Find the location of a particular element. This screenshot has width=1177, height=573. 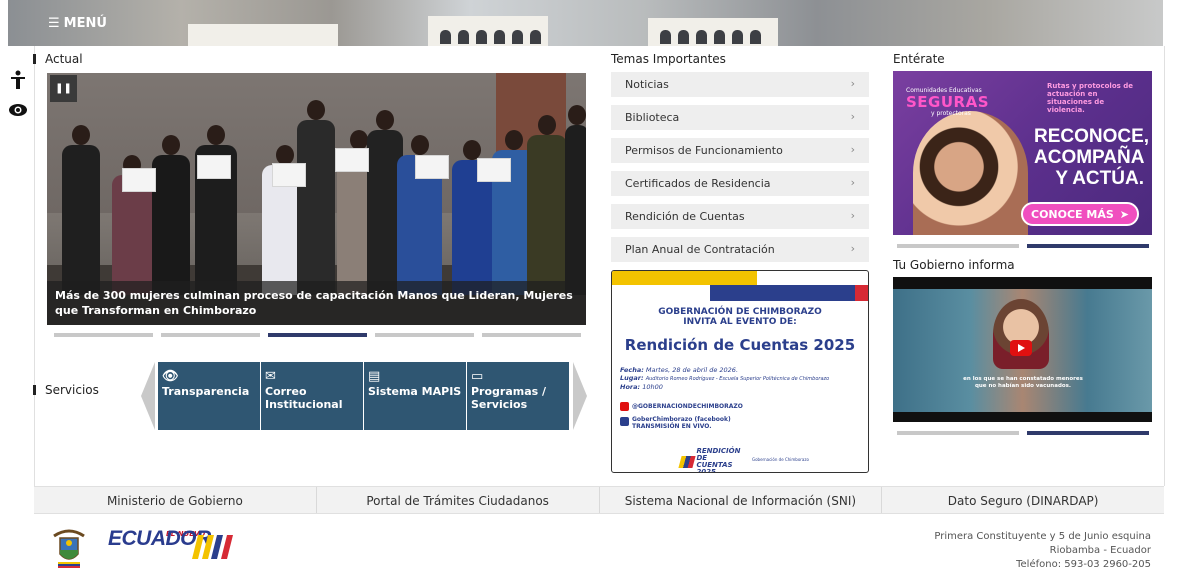

cursor-icon: ➤ is located at coordinates (1124, 214).